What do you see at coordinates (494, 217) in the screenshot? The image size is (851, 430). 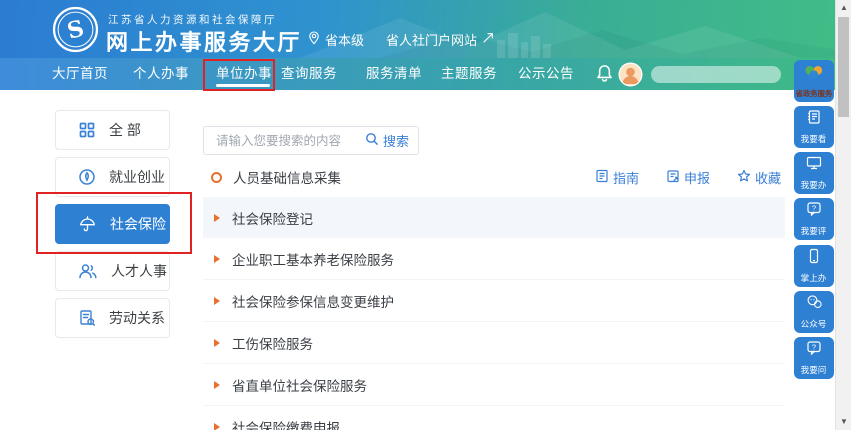 I see `category-row-social-insurance-registration: 社会保险登记` at bounding box center [494, 217].